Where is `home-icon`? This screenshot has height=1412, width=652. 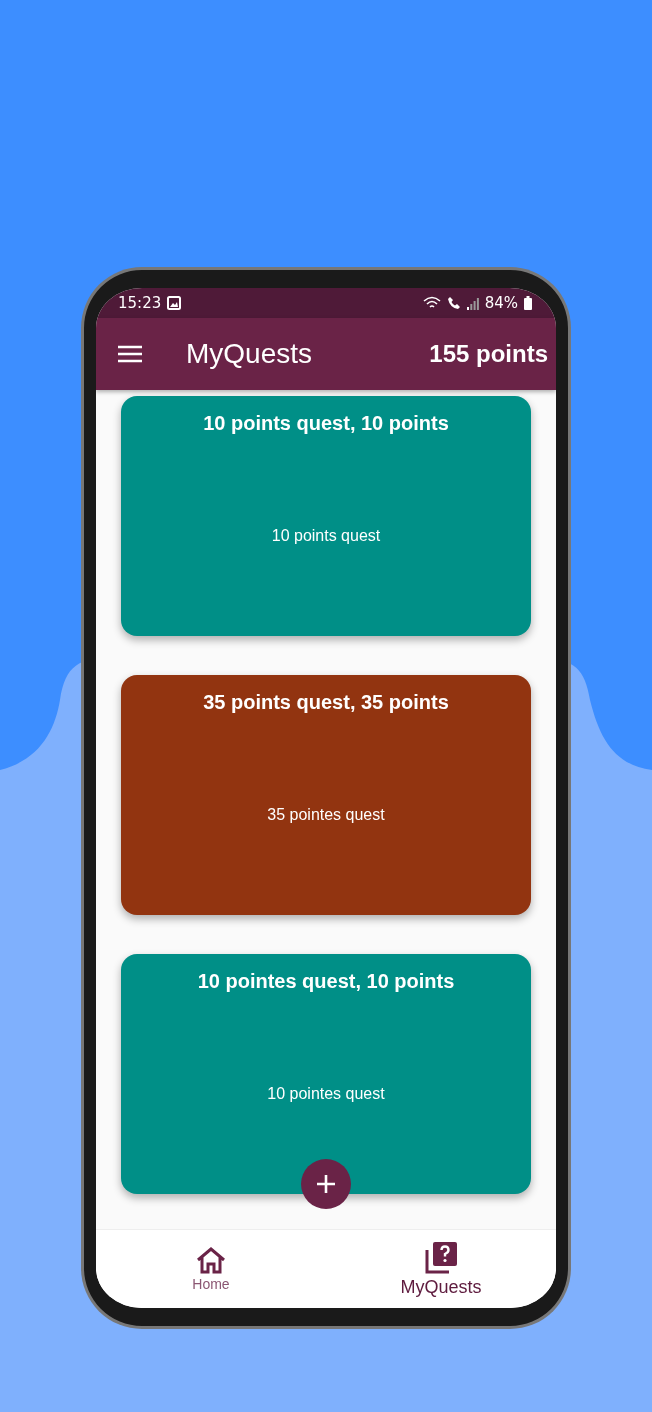
home-icon is located at coordinates (211, 1260).